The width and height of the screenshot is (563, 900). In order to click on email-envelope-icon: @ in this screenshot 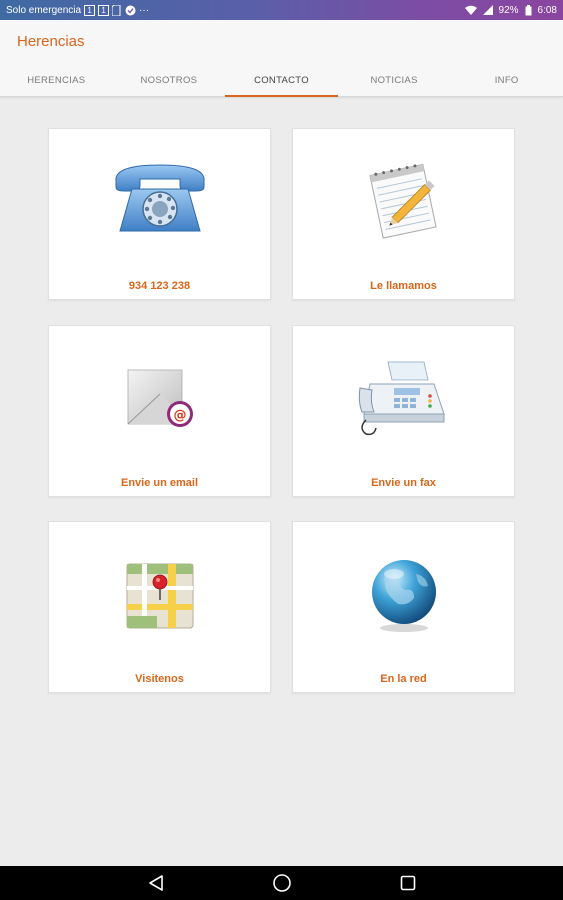, I will do `click(160, 398)`.